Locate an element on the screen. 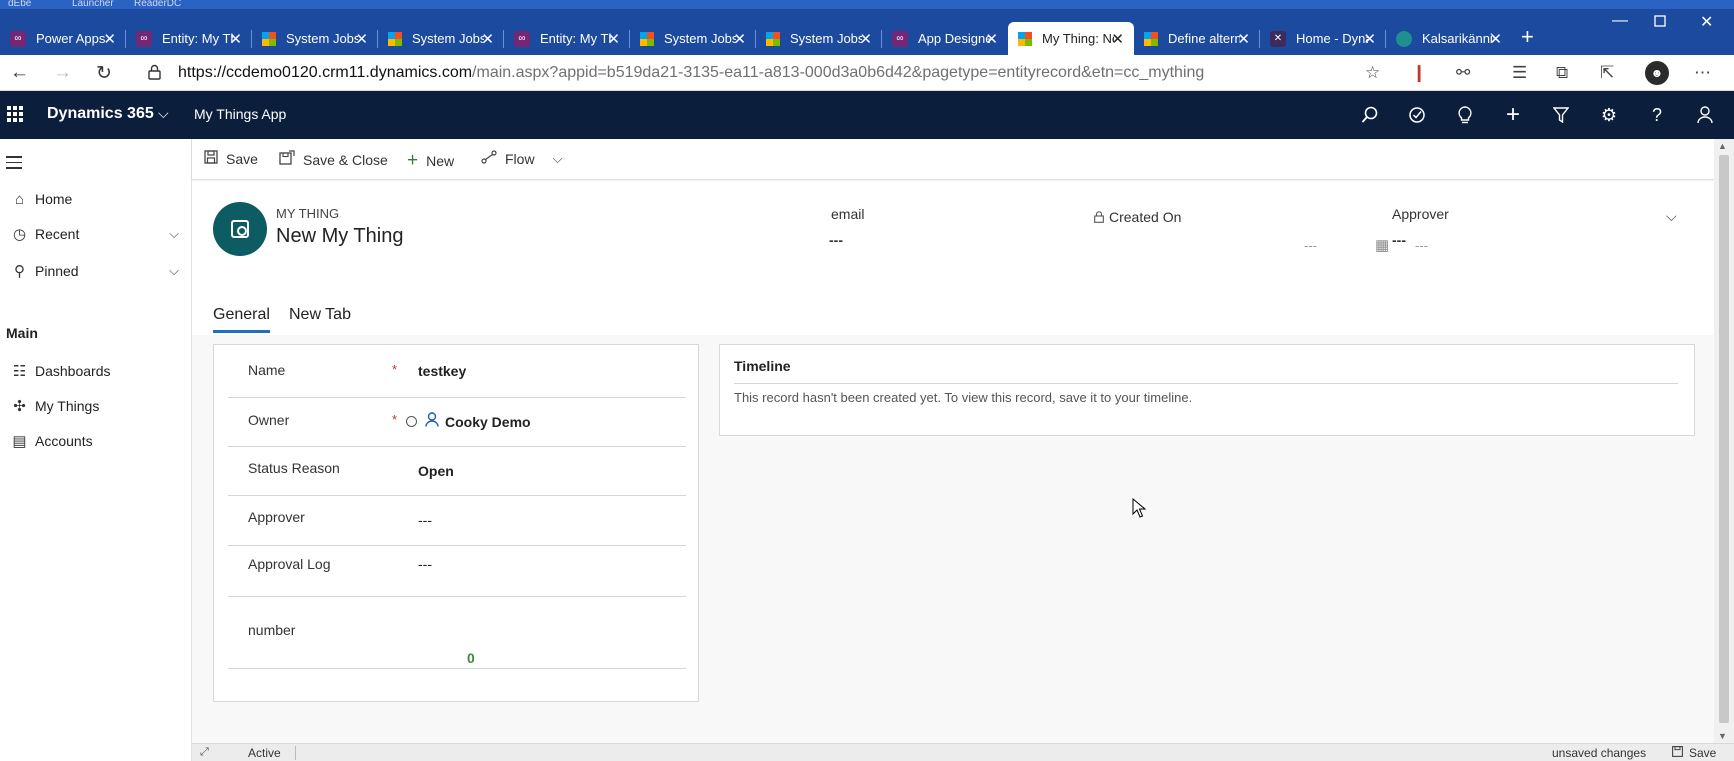 The image size is (1734, 761). share-icon: ⇱ is located at coordinates (1607, 73).